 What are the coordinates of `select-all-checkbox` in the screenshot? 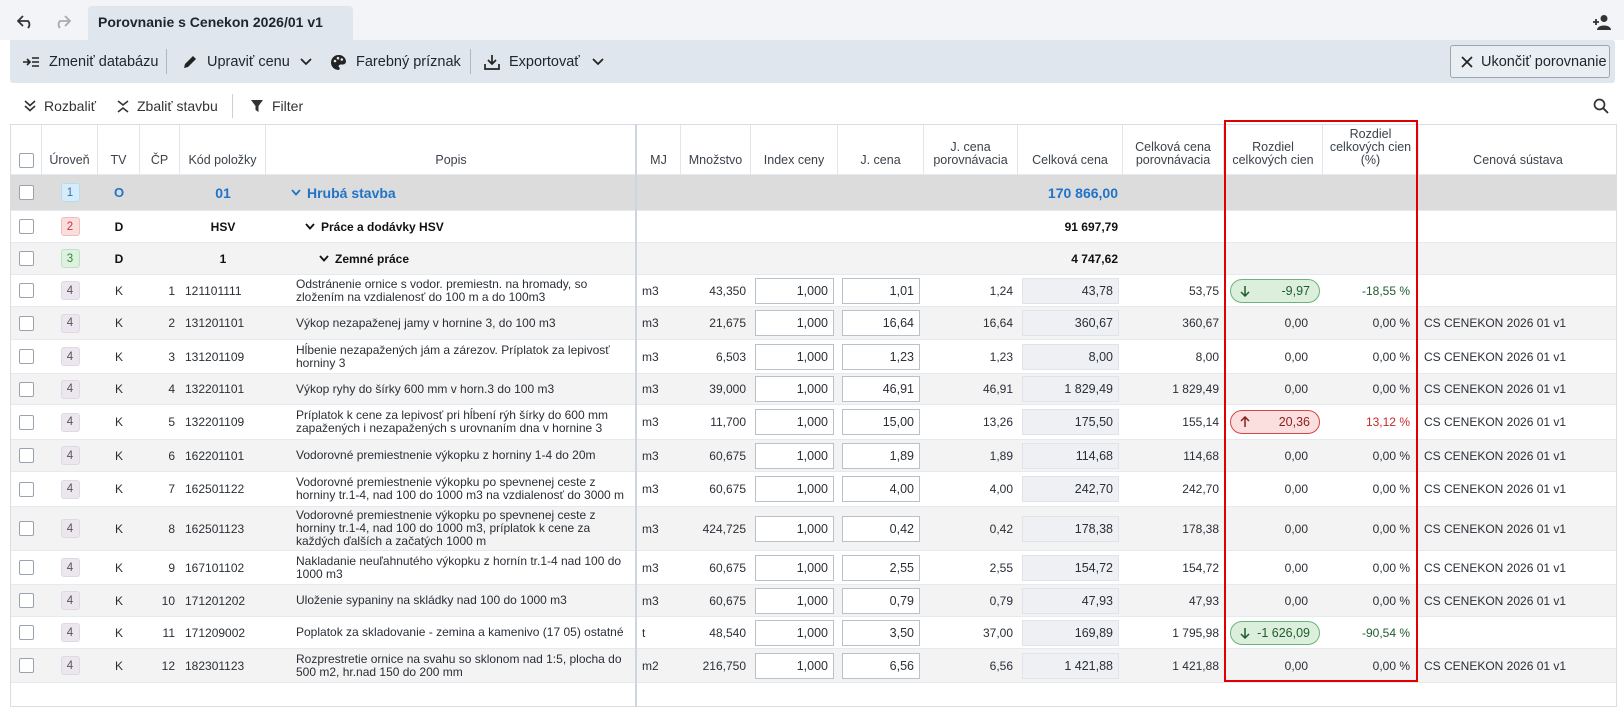 It's located at (26, 160).